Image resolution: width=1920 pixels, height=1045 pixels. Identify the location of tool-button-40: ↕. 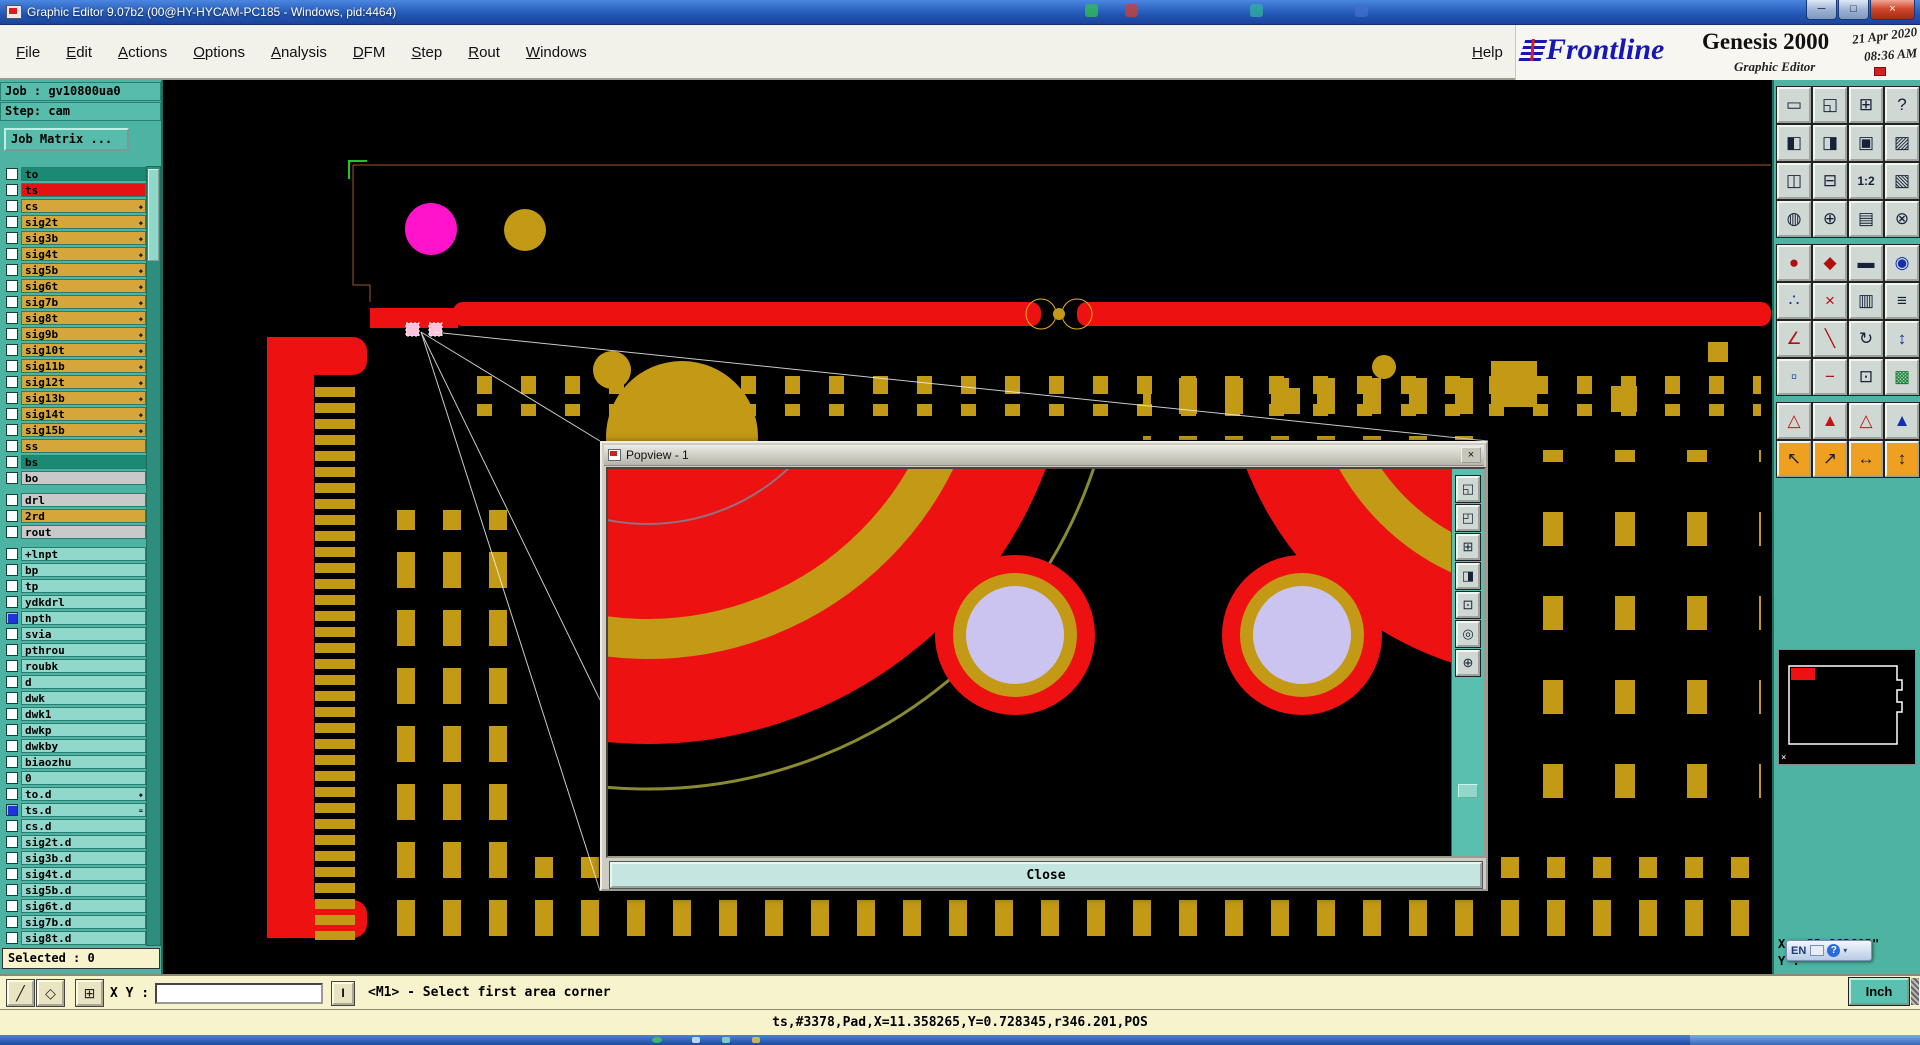
(1902, 459).